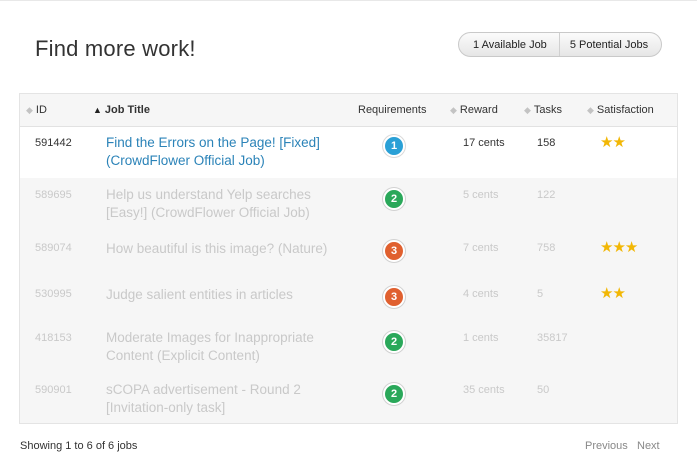  What do you see at coordinates (620, 110) in the screenshot?
I see `column-header-satisfaction: ◆ Satisfaction` at bounding box center [620, 110].